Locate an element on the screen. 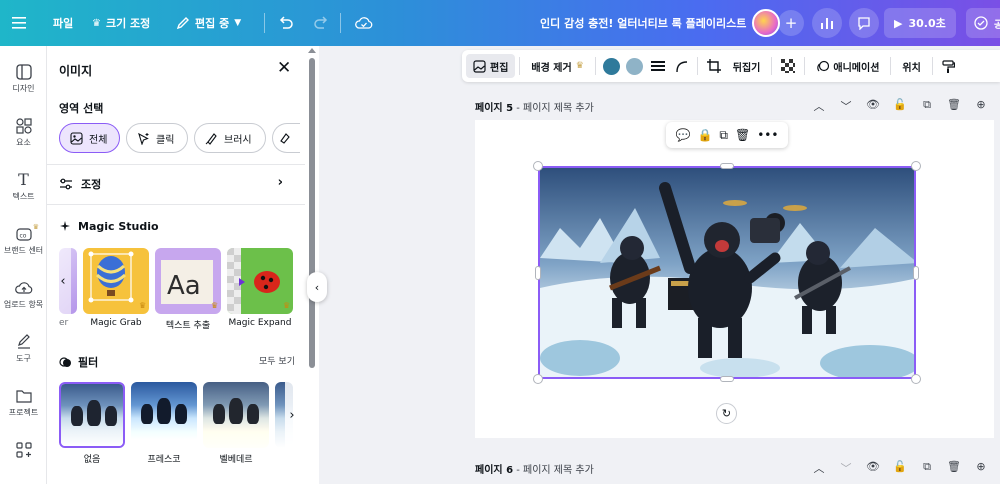 The image size is (1000, 484). resize-handle-left is located at coordinates (538, 273).